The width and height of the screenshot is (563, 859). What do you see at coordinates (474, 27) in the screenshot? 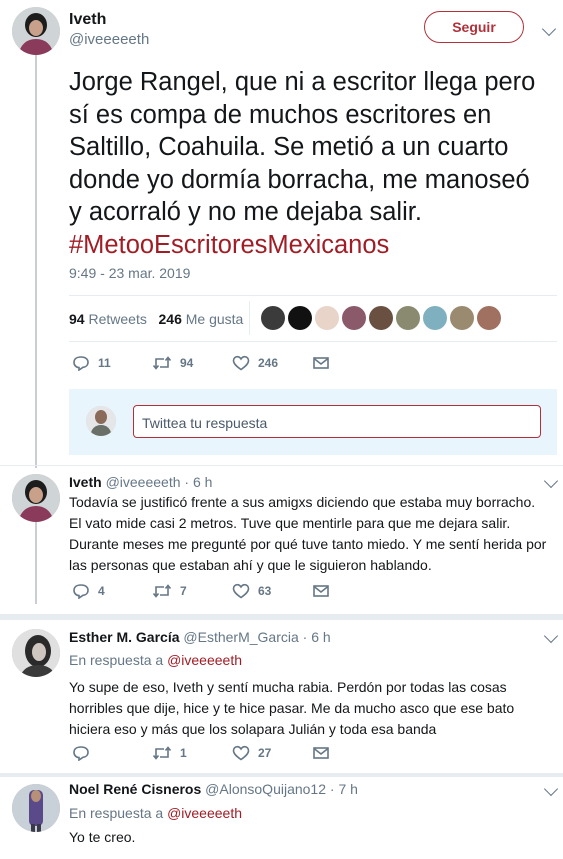
I see `follow-button: Seguir` at bounding box center [474, 27].